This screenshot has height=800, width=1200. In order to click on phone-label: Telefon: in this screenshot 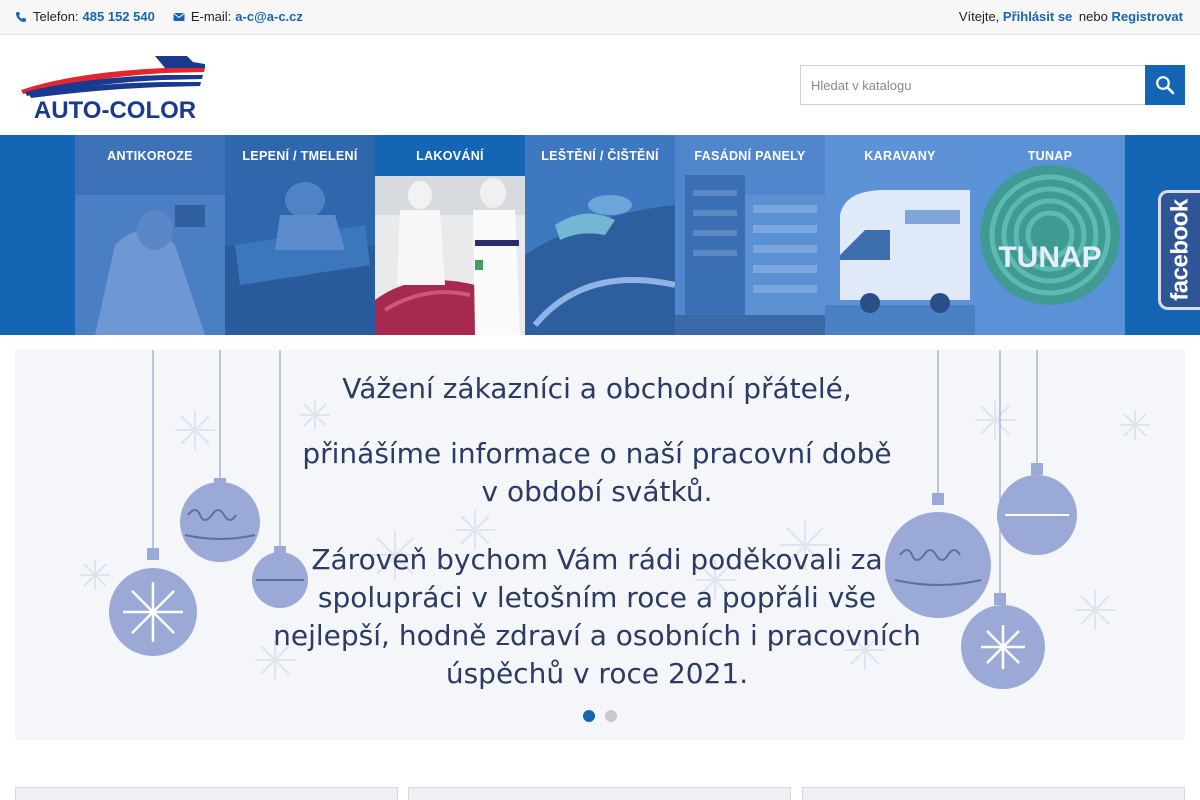, I will do `click(56, 16)`.